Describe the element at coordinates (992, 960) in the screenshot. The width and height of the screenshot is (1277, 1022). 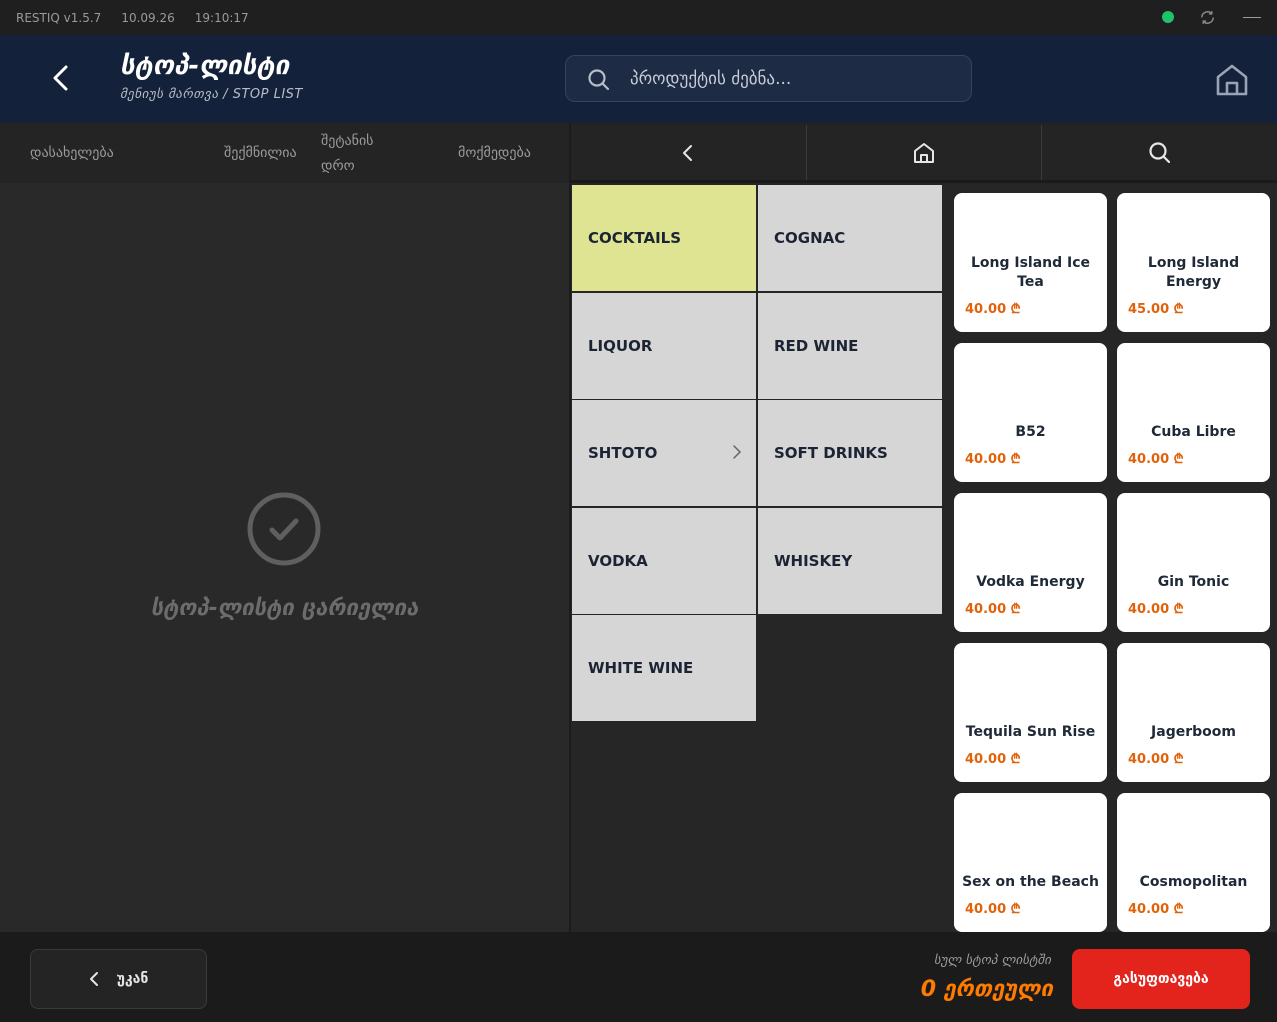
I see `total-label: სულ სტოპ ლისტში` at that location.